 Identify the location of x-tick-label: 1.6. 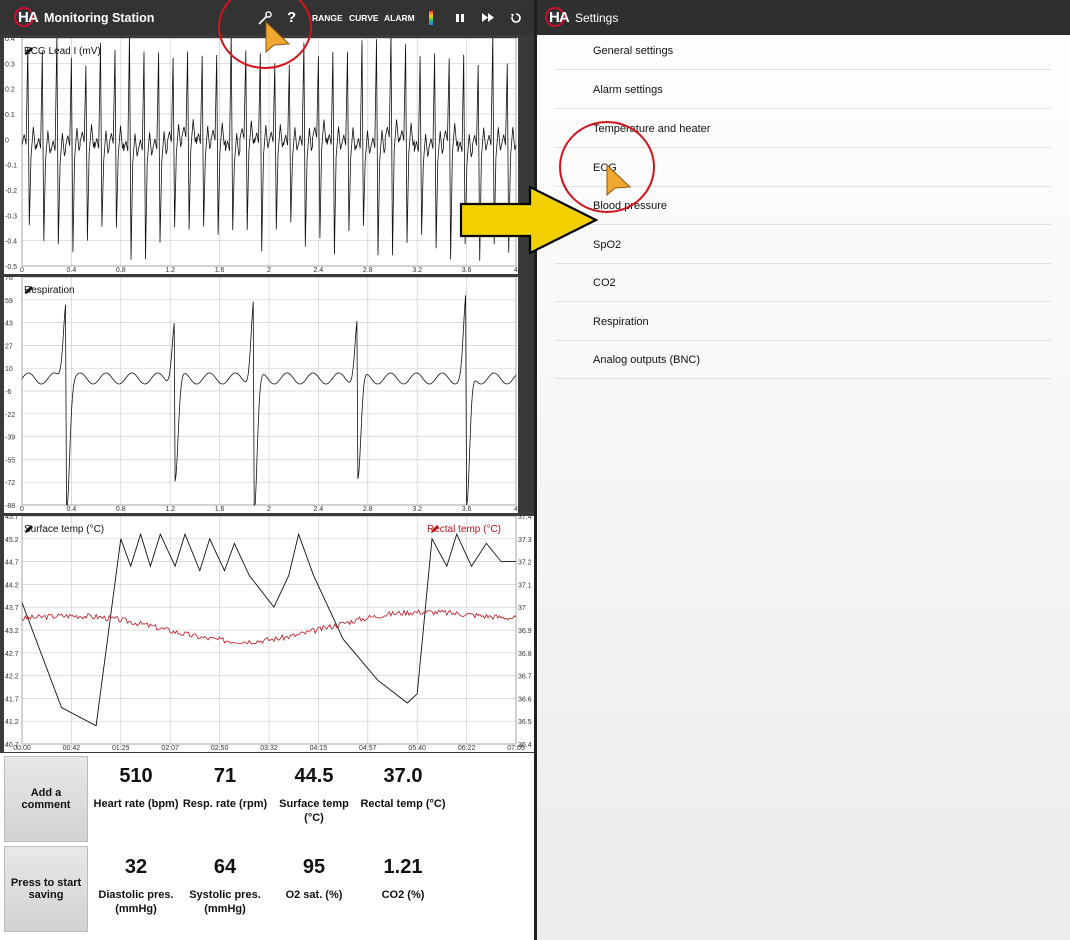
(220, 270).